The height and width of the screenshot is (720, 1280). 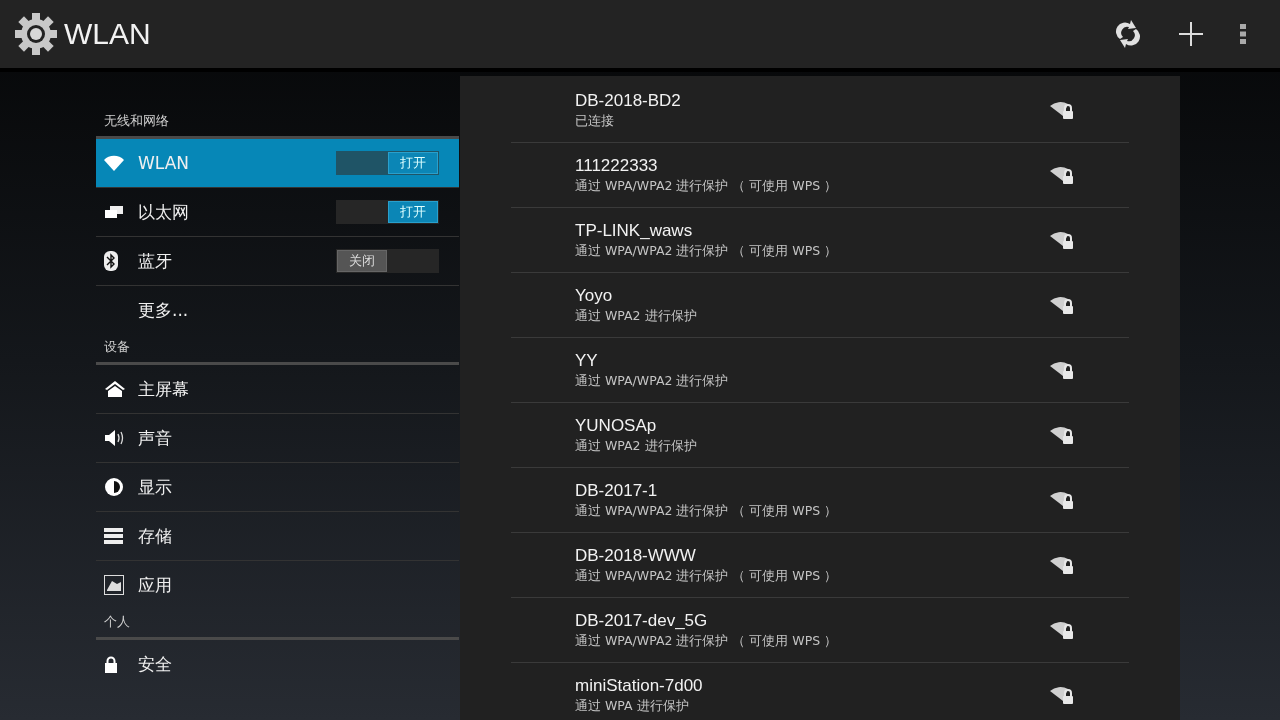 I want to click on section-header: 设备, so click(x=277, y=349).